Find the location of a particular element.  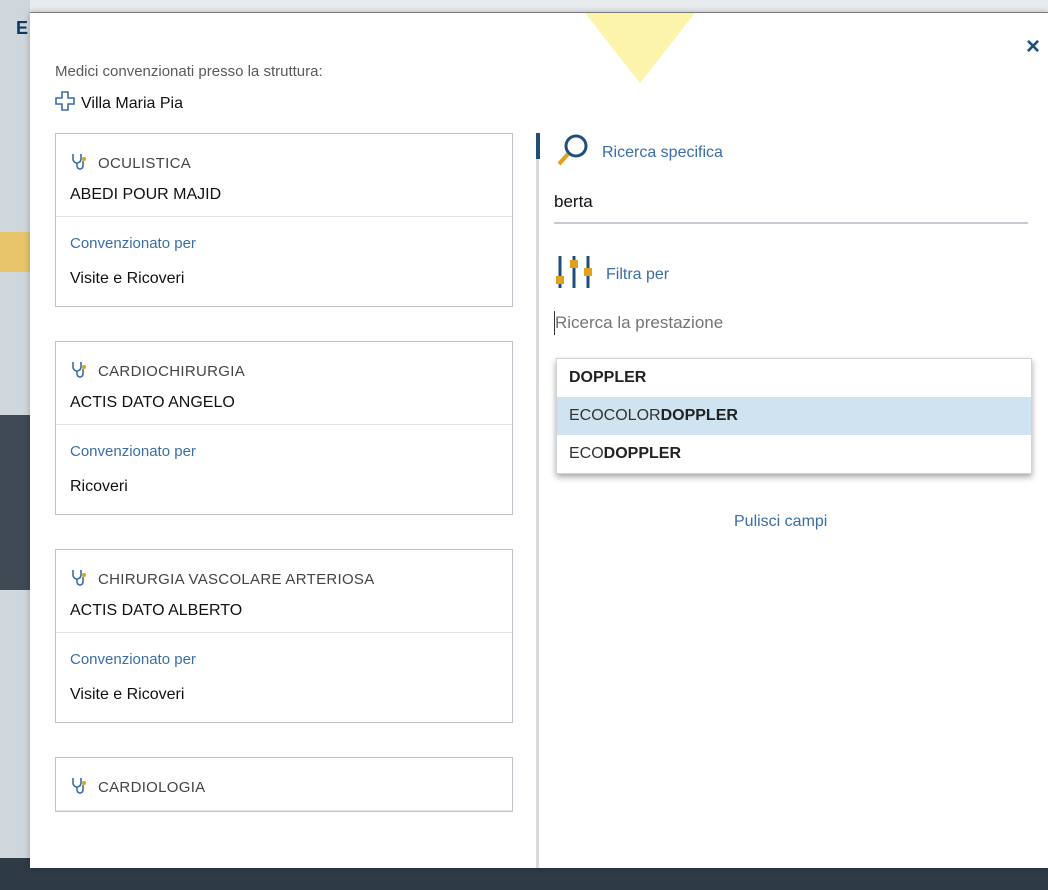

specialty-row: CARDIOCHIRURGIA is located at coordinates (284, 371).